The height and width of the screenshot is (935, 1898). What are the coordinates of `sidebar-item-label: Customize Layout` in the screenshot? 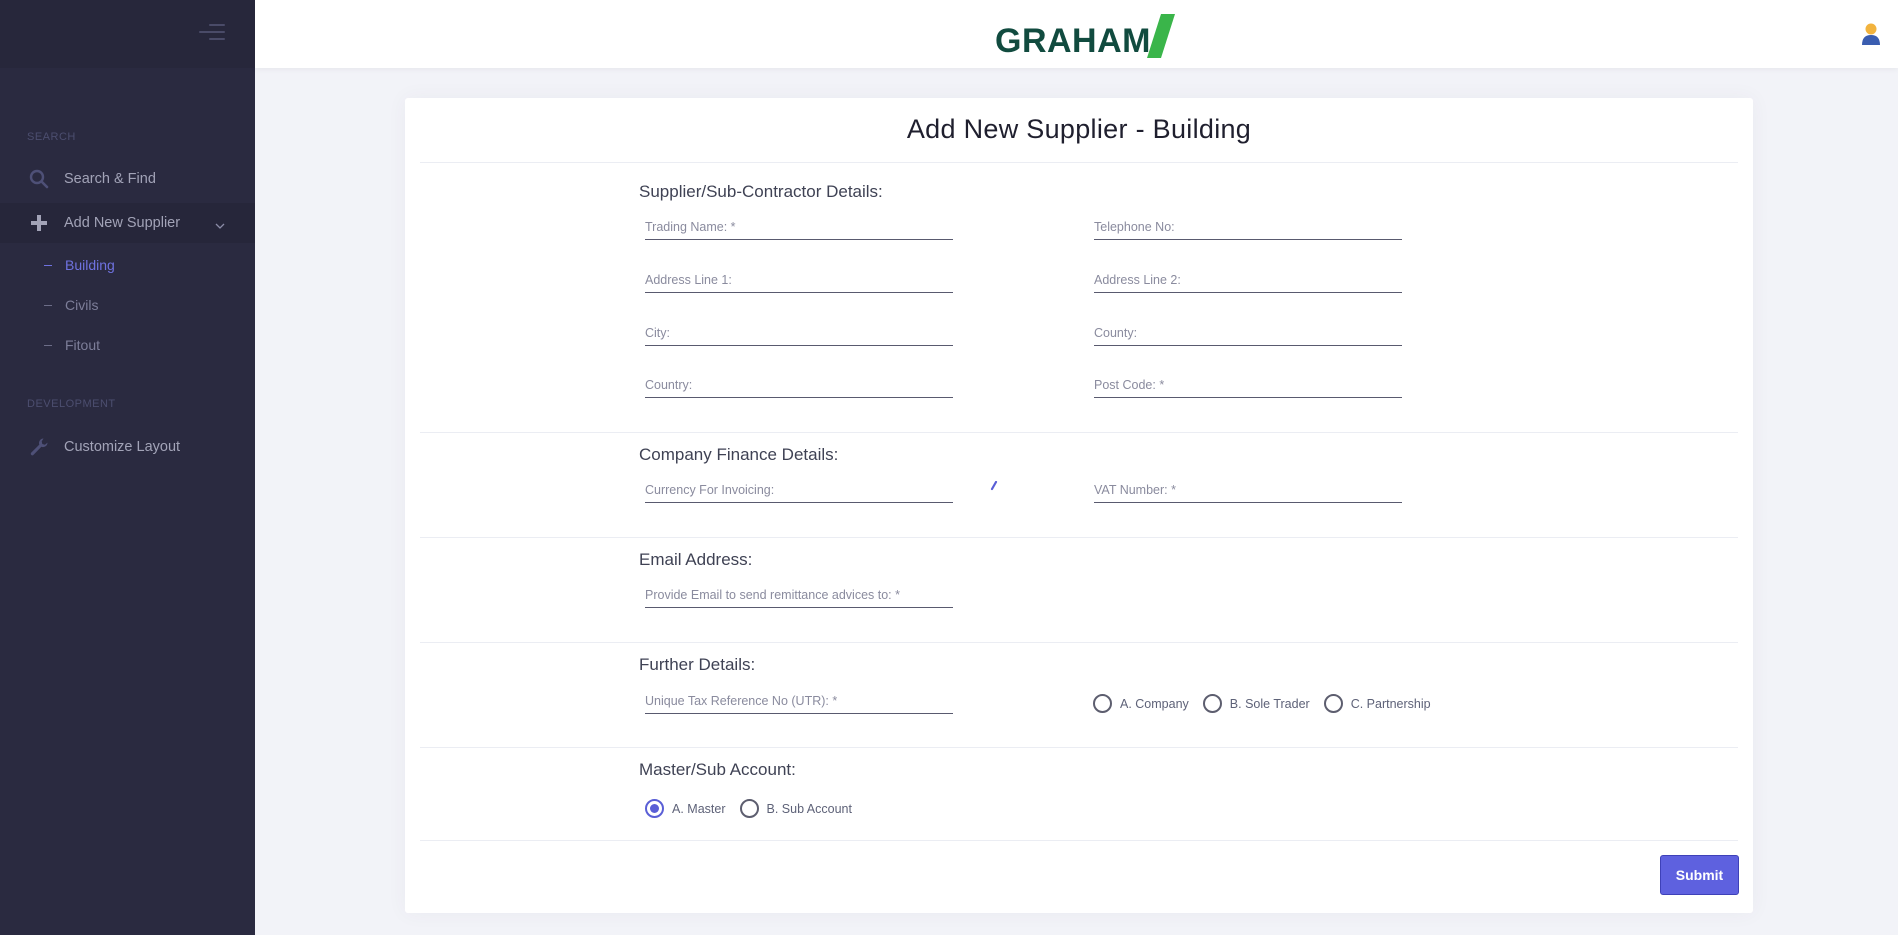 It's located at (122, 447).